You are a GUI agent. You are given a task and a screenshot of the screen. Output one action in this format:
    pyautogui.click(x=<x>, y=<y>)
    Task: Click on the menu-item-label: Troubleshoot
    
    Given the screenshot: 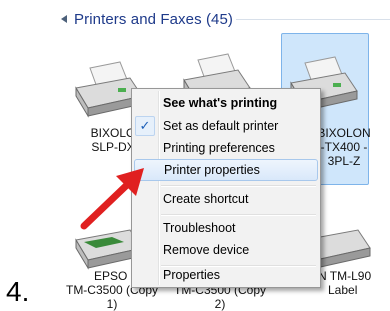 What is the action you would take?
    pyautogui.click(x=199, y=228)
    